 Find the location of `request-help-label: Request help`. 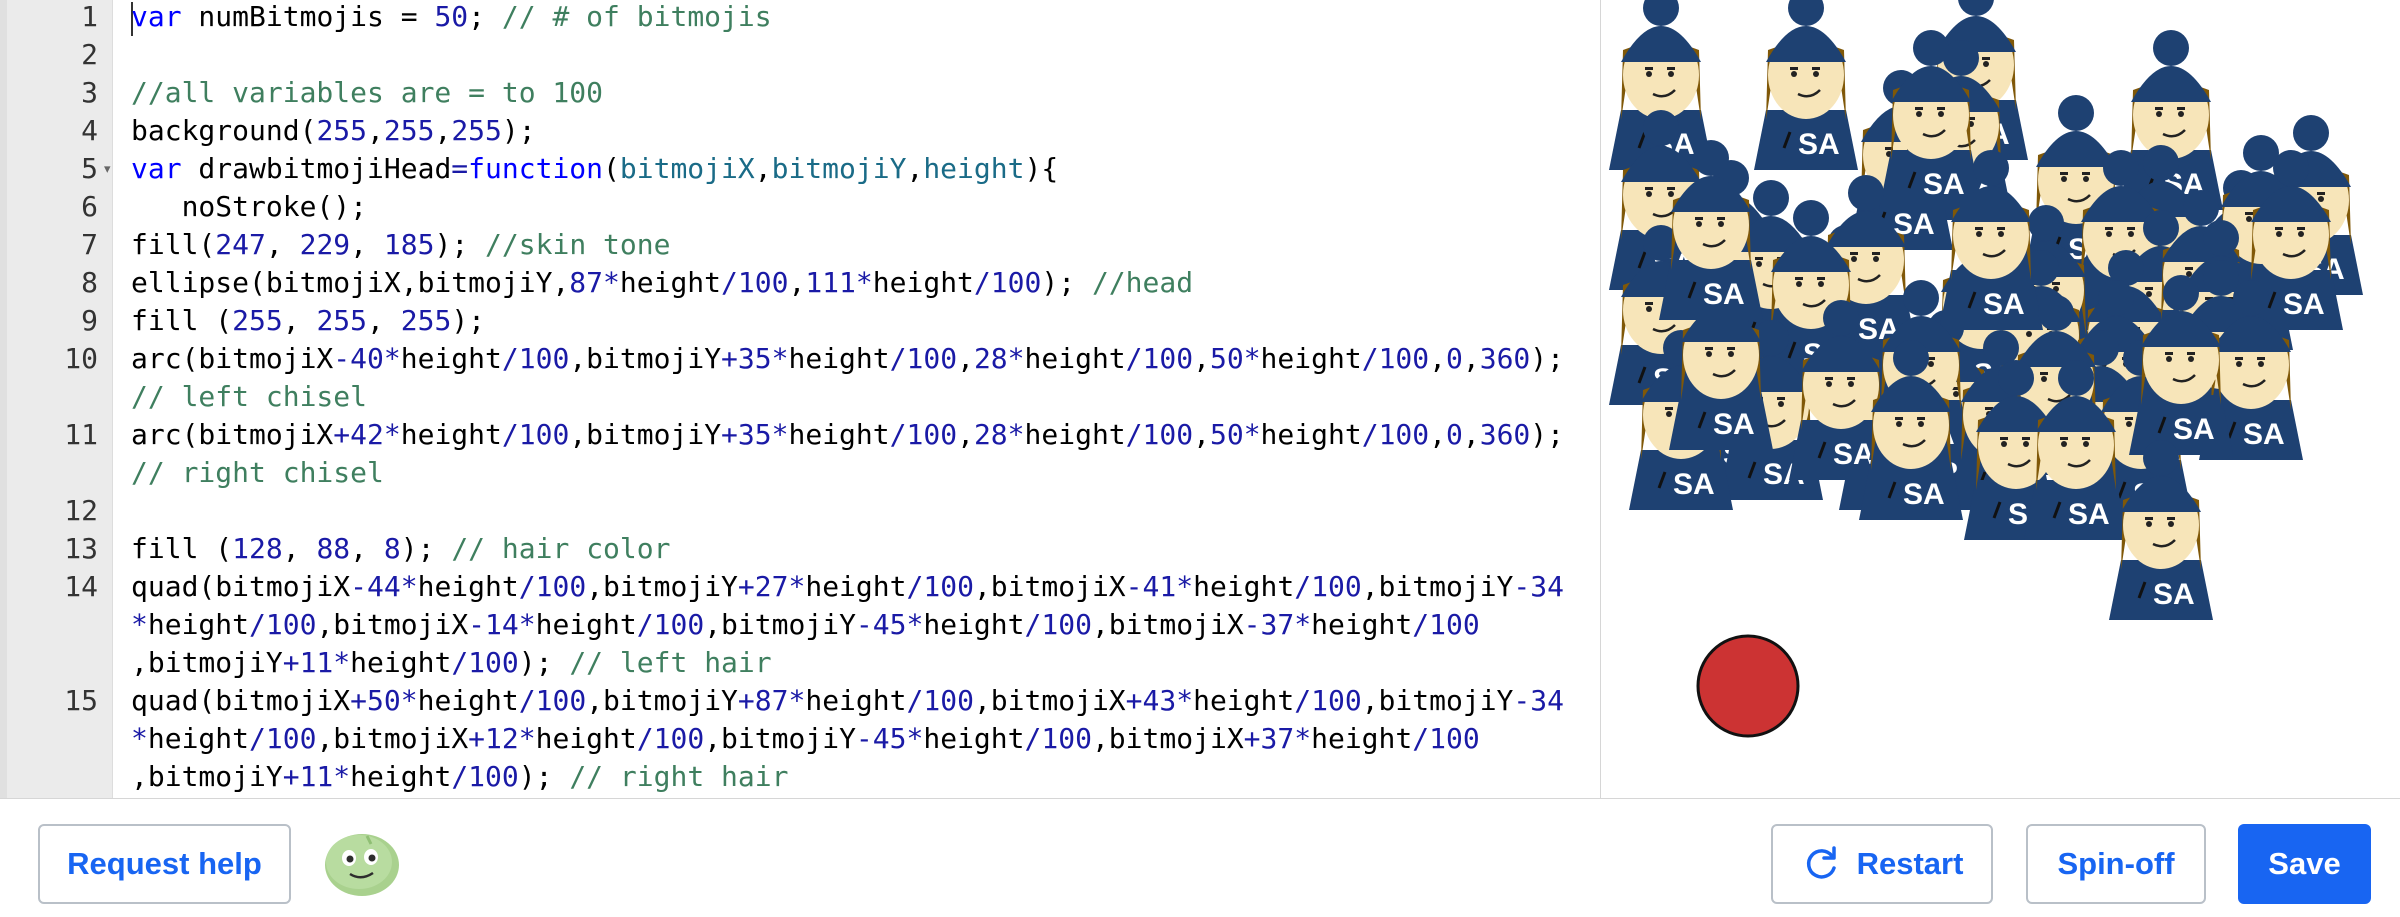

request-help-label: Request help is located at coordinates (164, 863).